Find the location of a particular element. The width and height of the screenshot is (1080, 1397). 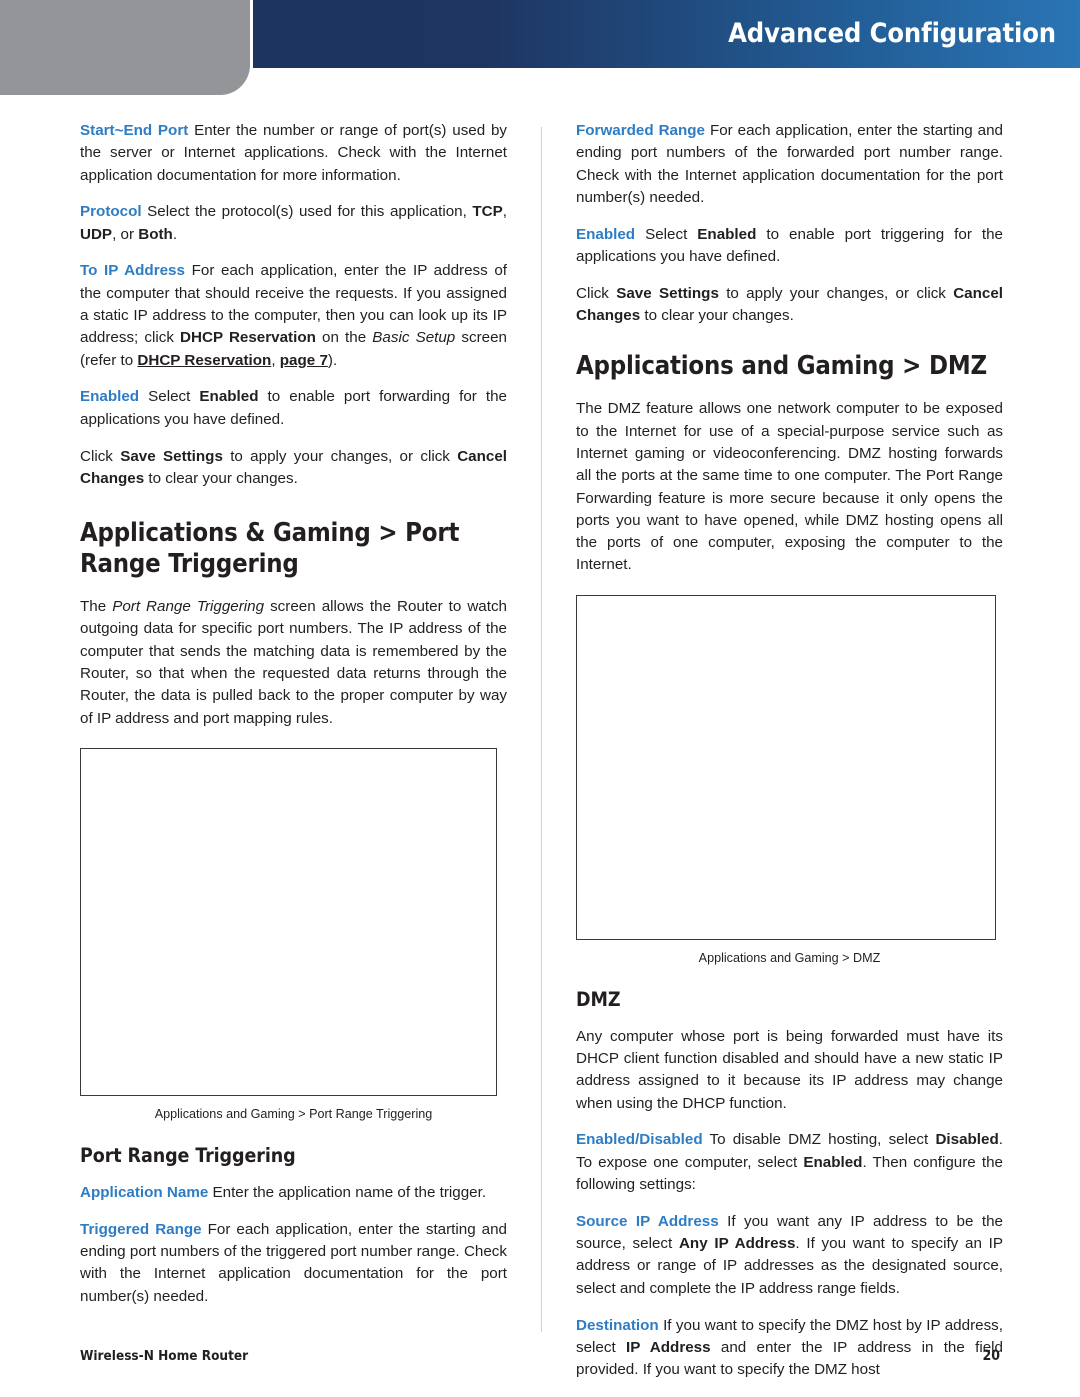

text-save-right-b: to apply your changes, or click is located at coordinates (836, 293).